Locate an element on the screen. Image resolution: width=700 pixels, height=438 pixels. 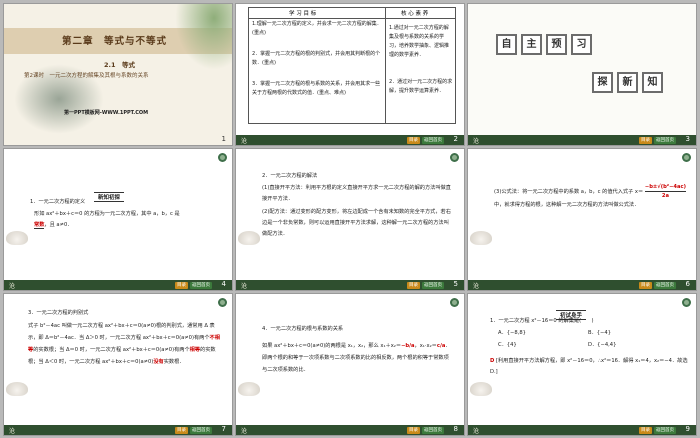
text: 如果 ax²＋bx＋c＝0(a≠0)的两根是 x₁，x₂，那么 x₁＋x₂＝ is located at coordinates (332, 346).